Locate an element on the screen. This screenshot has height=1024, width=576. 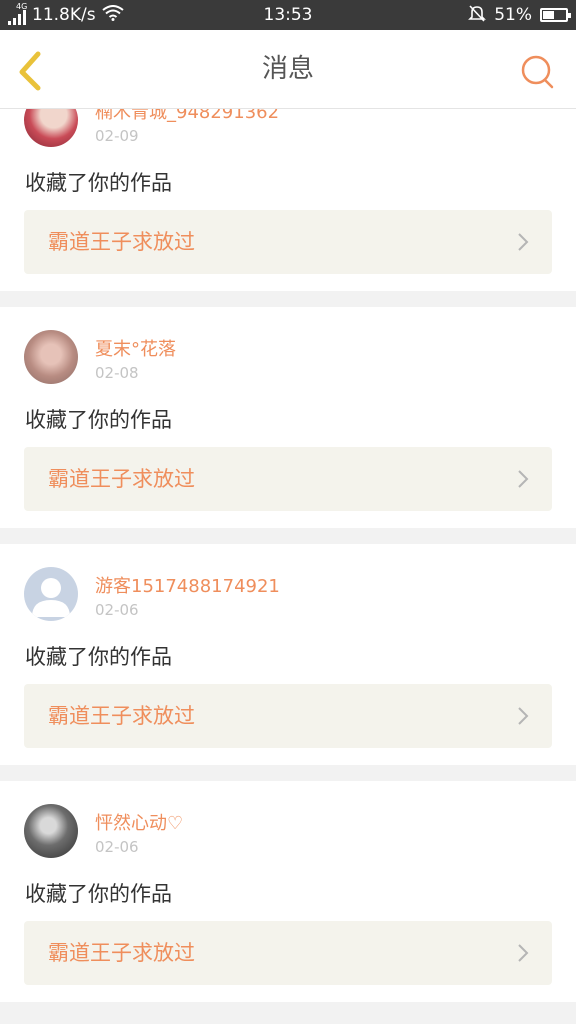
username: 夏末°花落 is located at coordinates (135, 348).